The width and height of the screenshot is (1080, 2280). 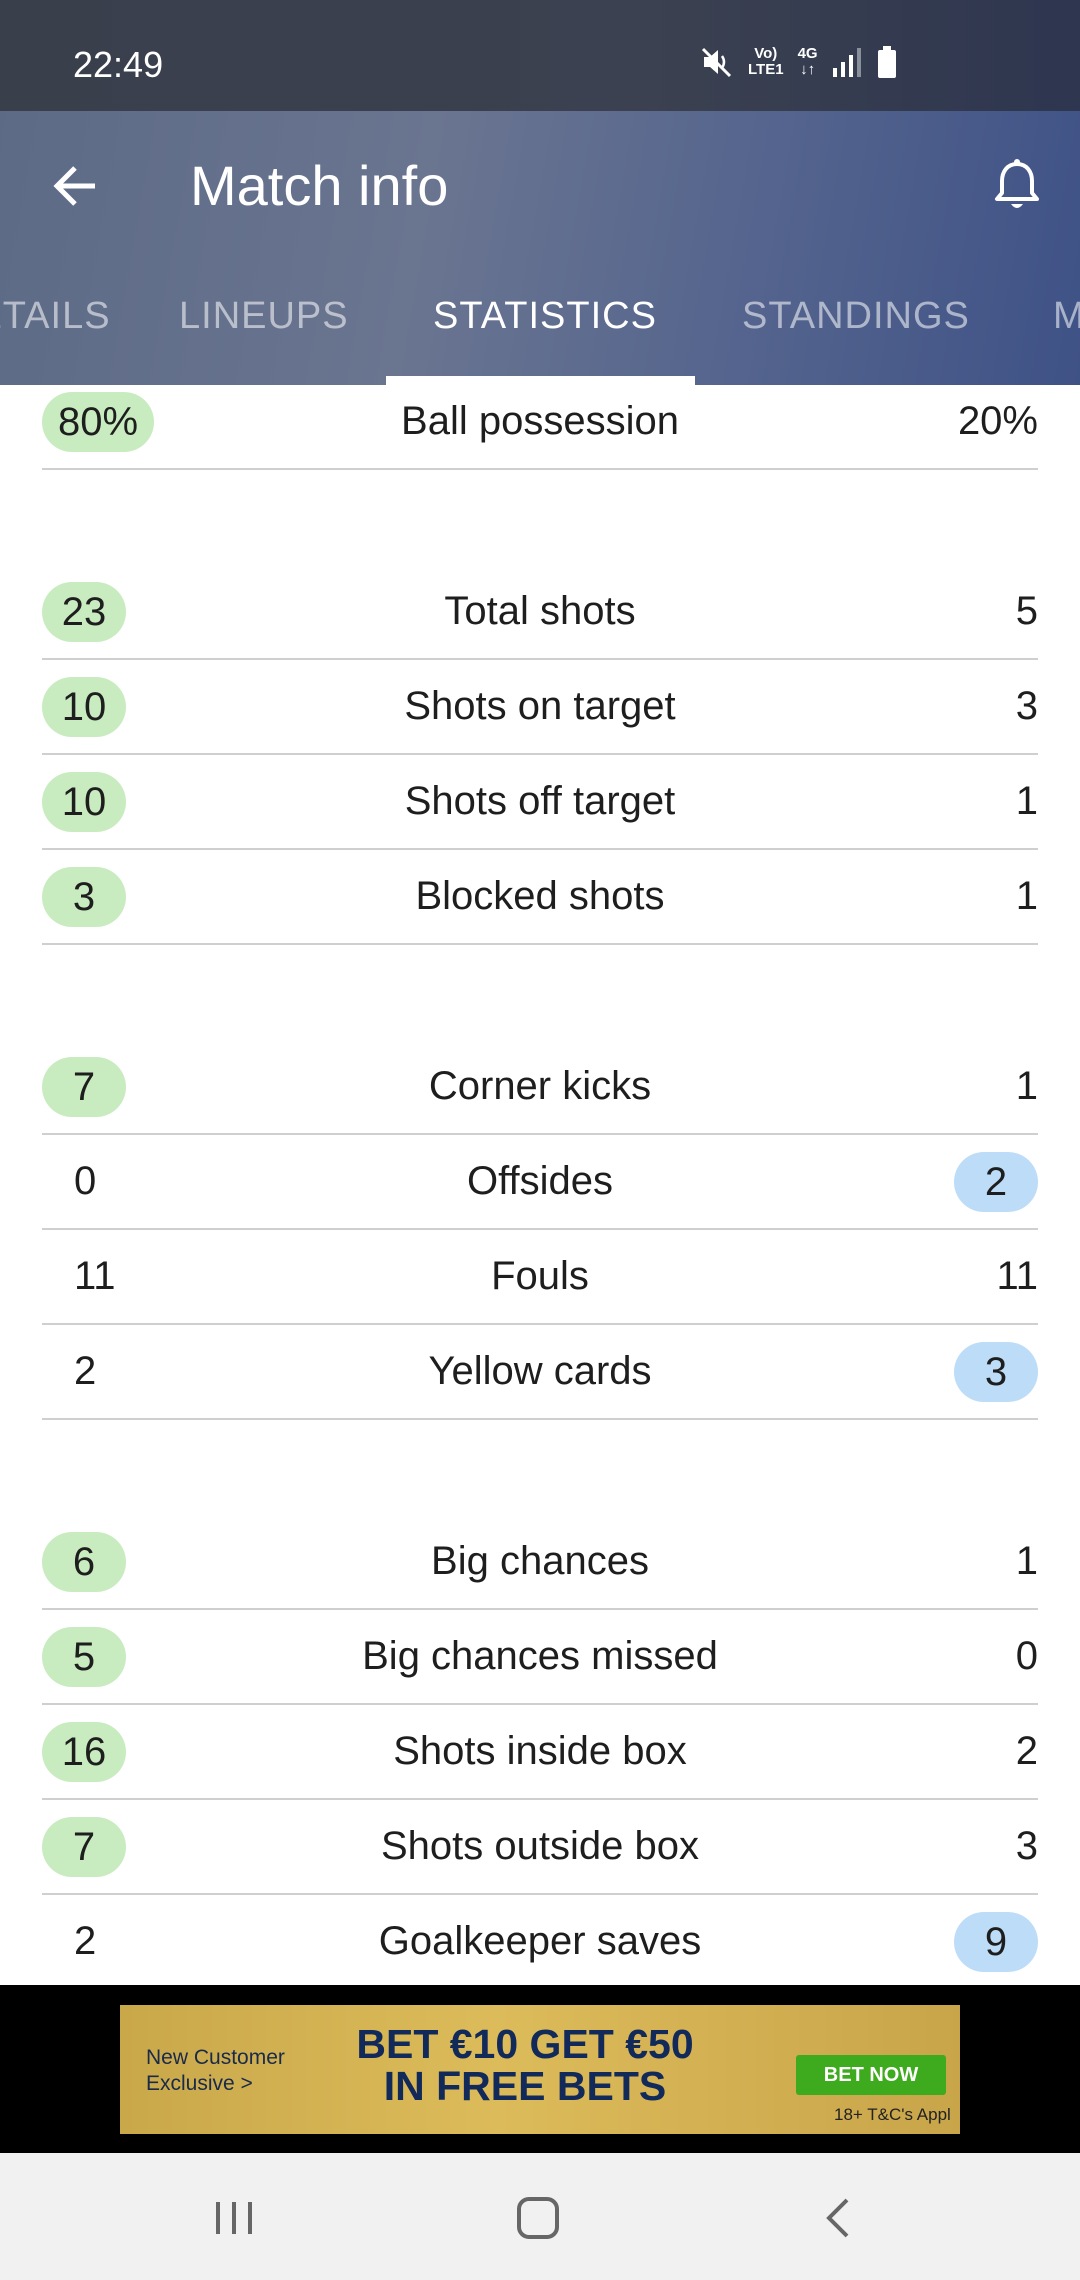 I want to click on recents-button, so click(x=234, y=2218).